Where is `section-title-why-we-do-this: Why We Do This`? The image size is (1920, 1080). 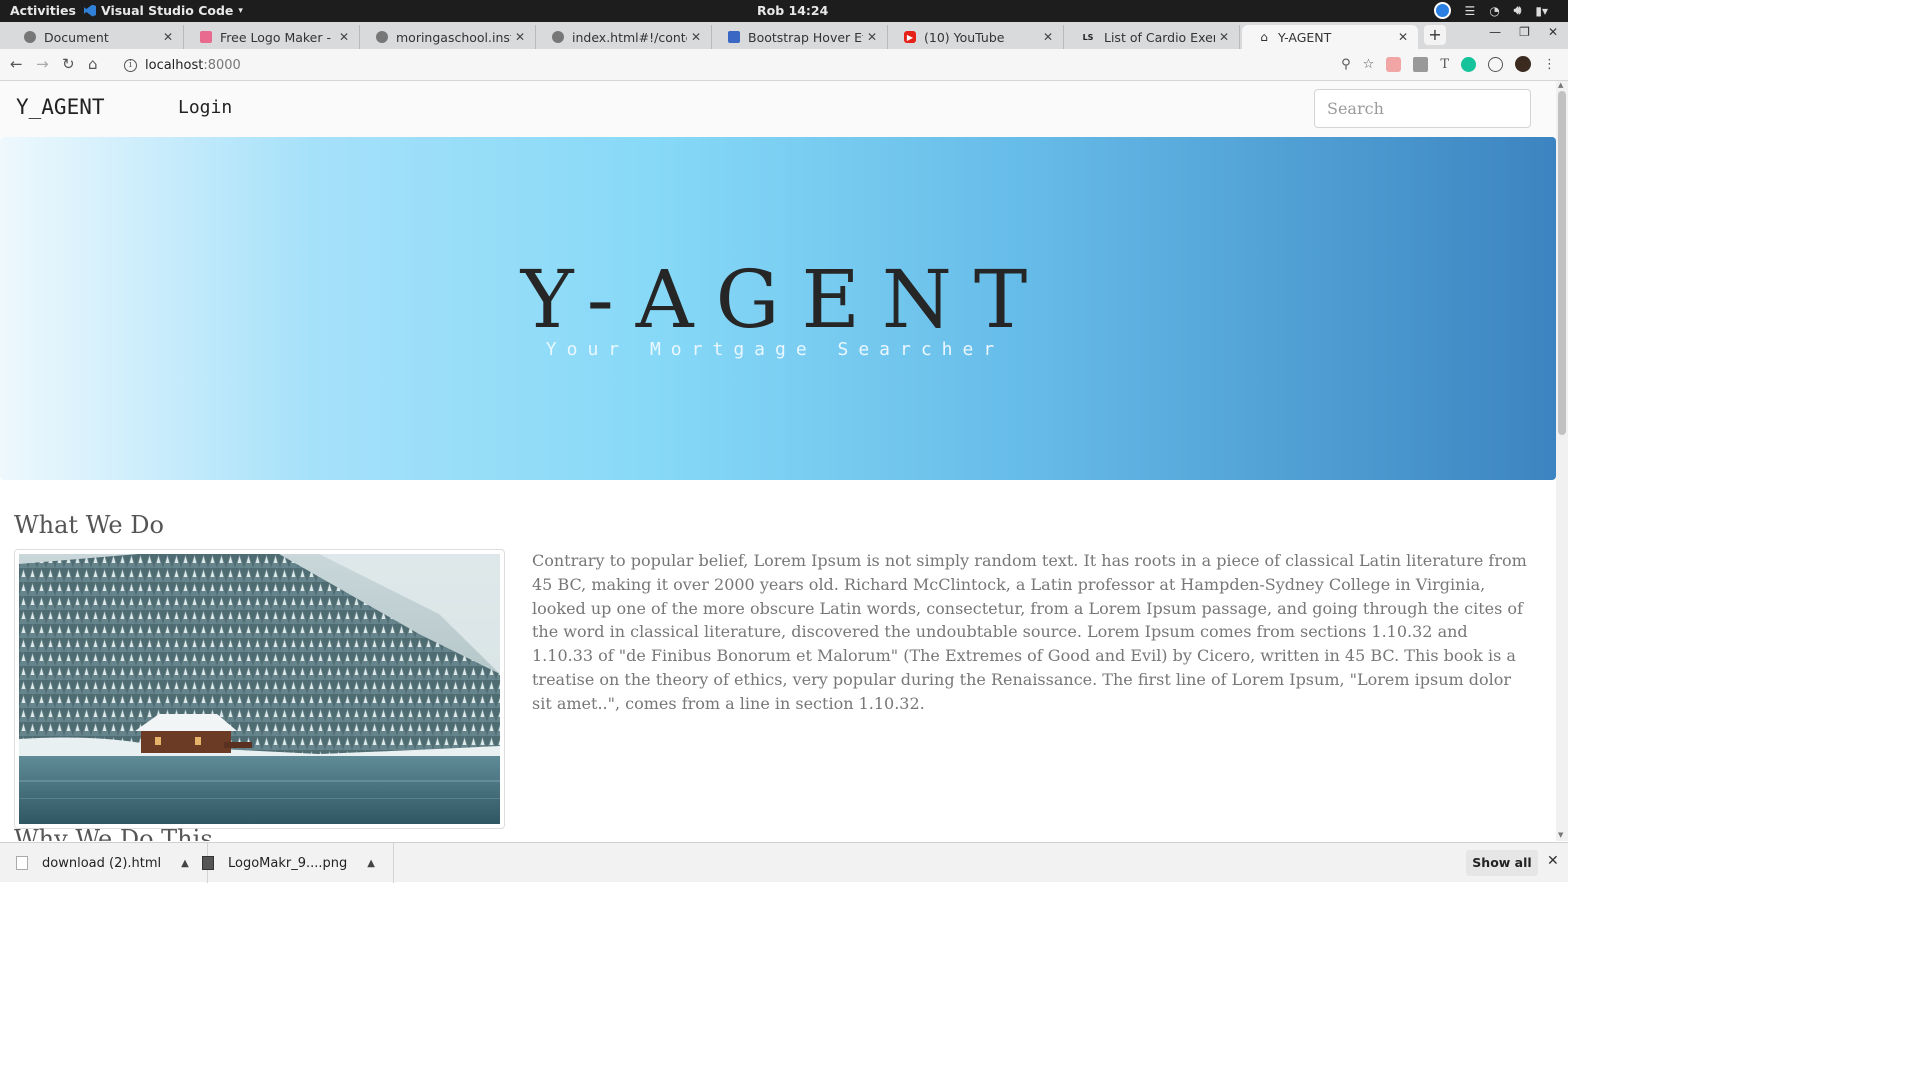 section-title-why-we-do-this: Why We Do This is located at coordinates (113, 833).